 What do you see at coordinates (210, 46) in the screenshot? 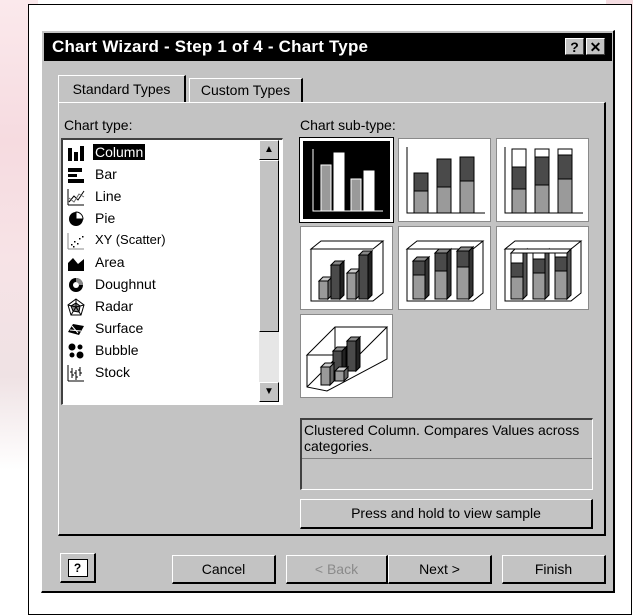
I see `window-title: Chart Wizard - Step 1 of 4 - Chart Type` at bounding box center [210, 46].